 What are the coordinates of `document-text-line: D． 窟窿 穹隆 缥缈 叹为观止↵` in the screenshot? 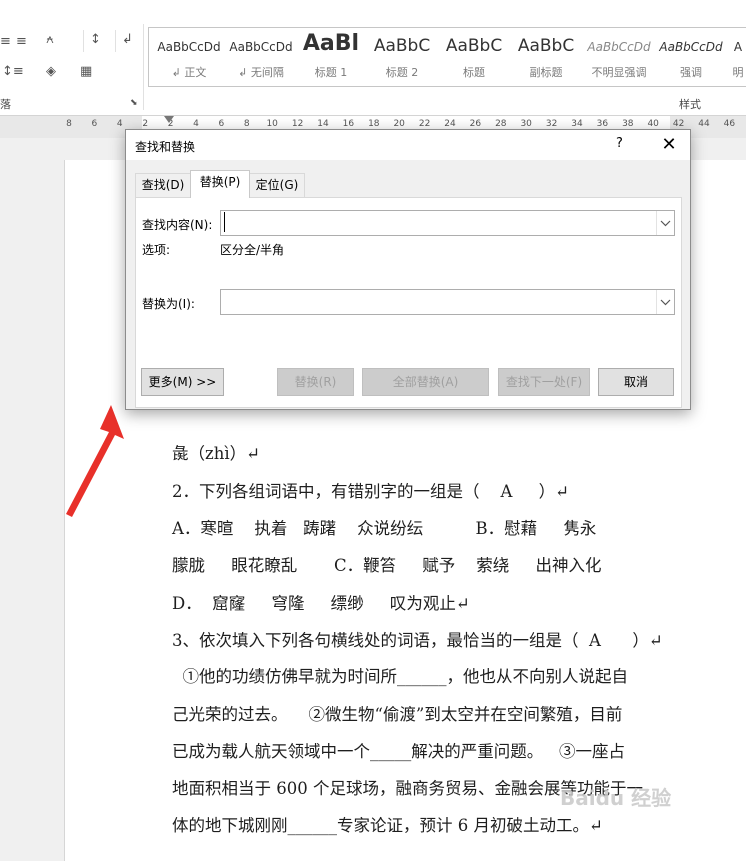 It's located at (321, 603).